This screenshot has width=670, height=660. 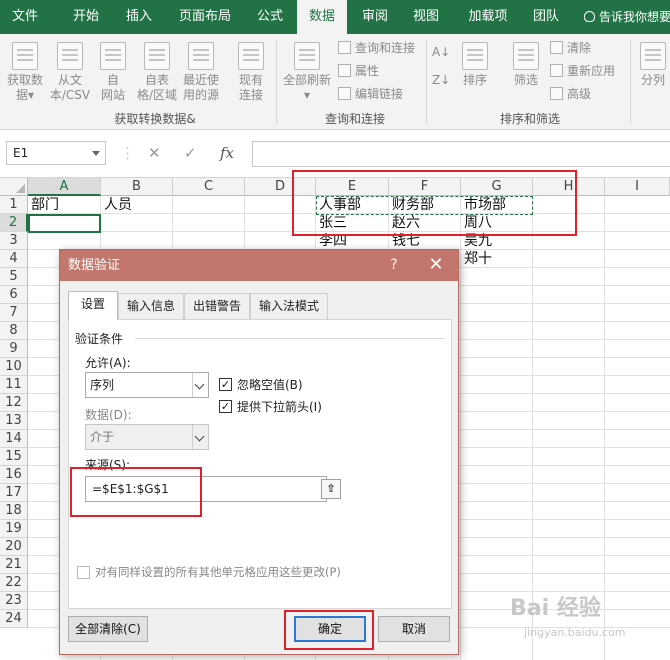 I want to click on enter-icon: ✓, so click(x=190, y=153).